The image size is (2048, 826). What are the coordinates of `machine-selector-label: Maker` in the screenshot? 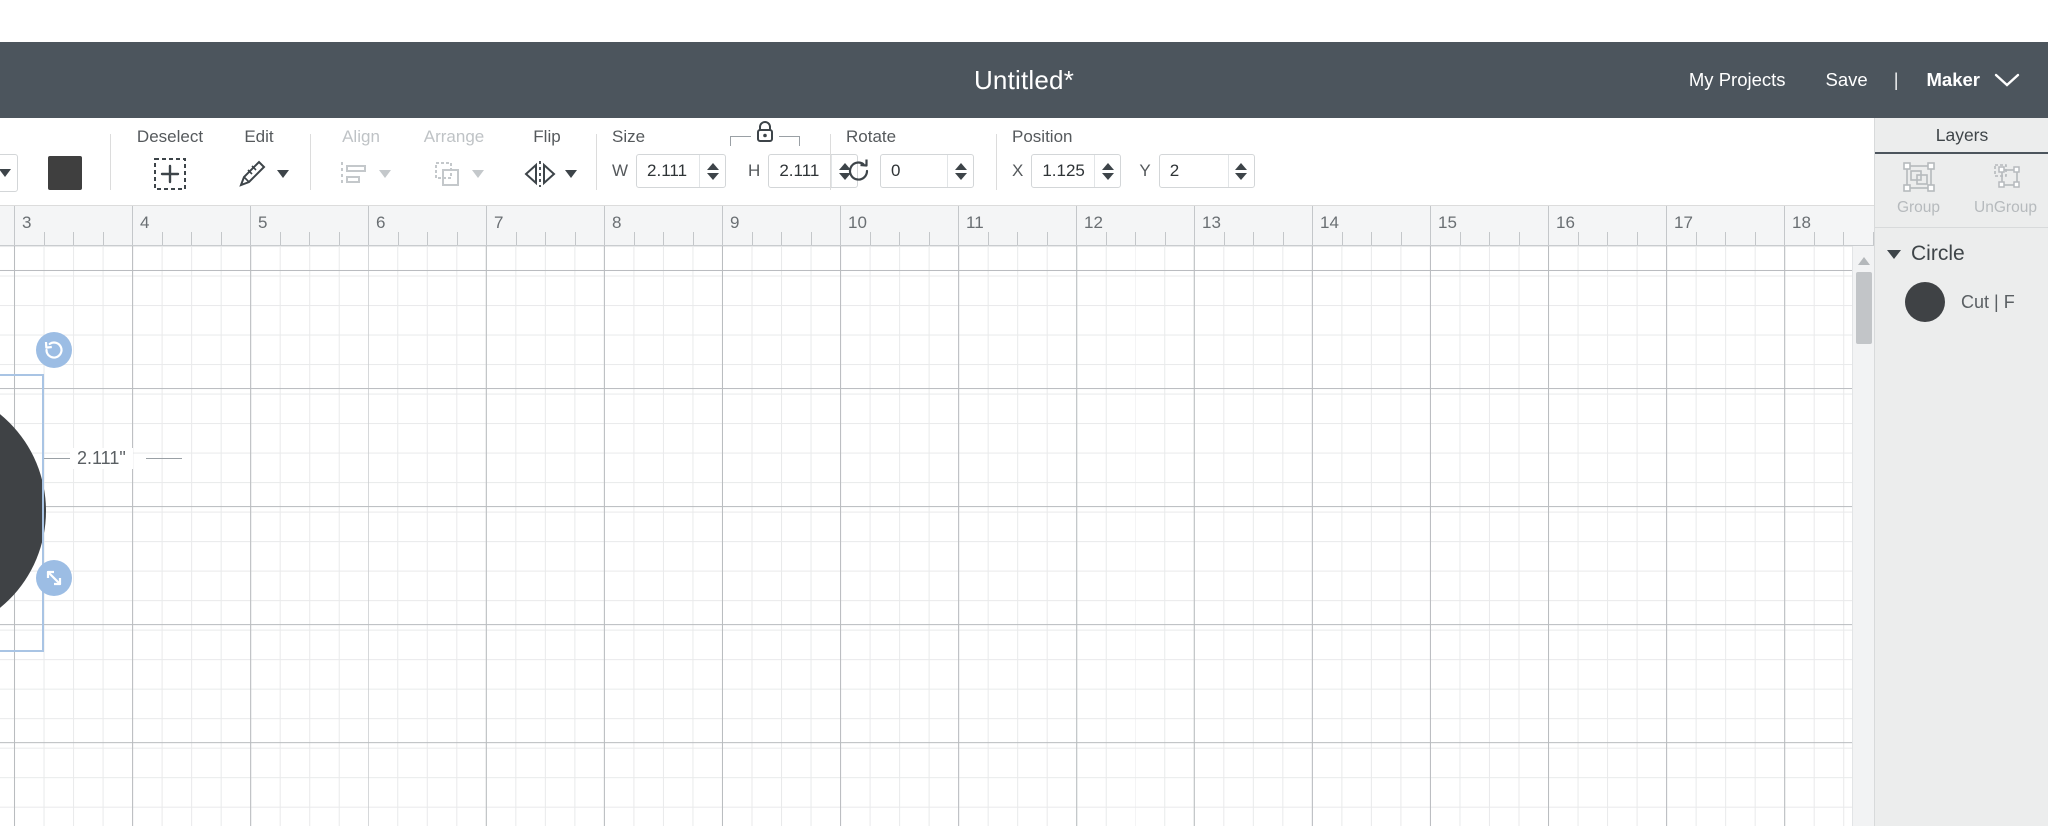 It's located at (1947, 80).